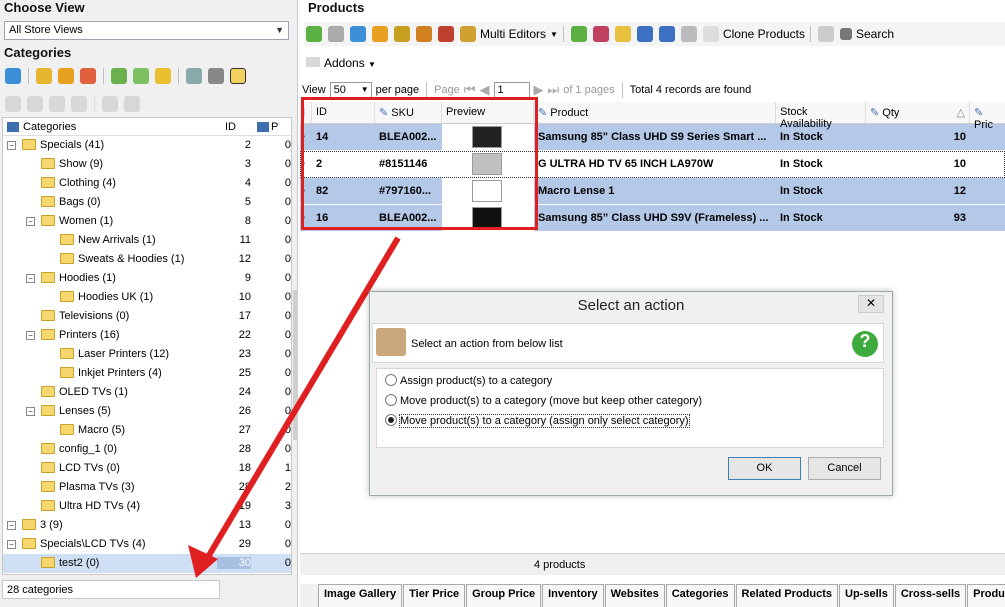 Image resolution: width=1005 pixels, height=607 pixels. I want to click on tab-1: Tier Price, so click(434, 595).